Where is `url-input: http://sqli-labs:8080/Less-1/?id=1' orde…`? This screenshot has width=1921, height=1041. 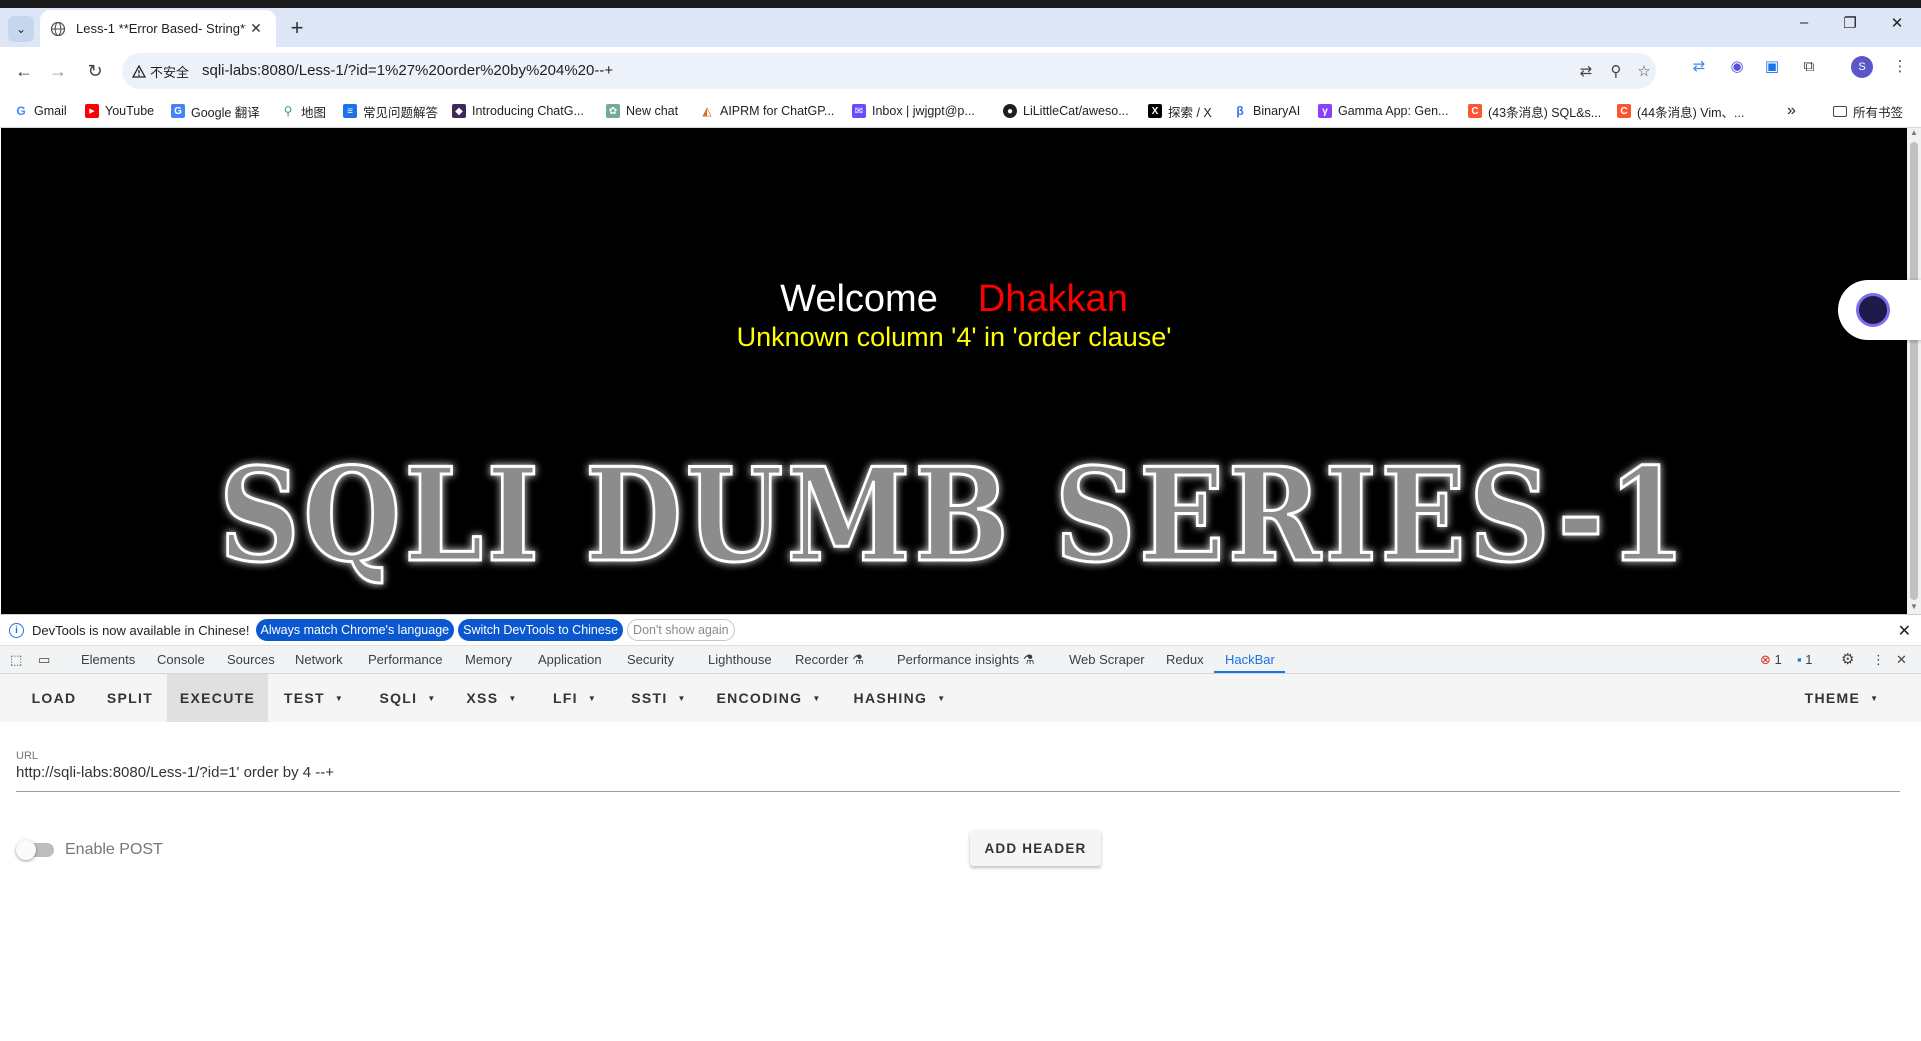 url-input: http://sqli-labs:8080/Less-1/?id=1' orde… is located at coordinates (958, 778).